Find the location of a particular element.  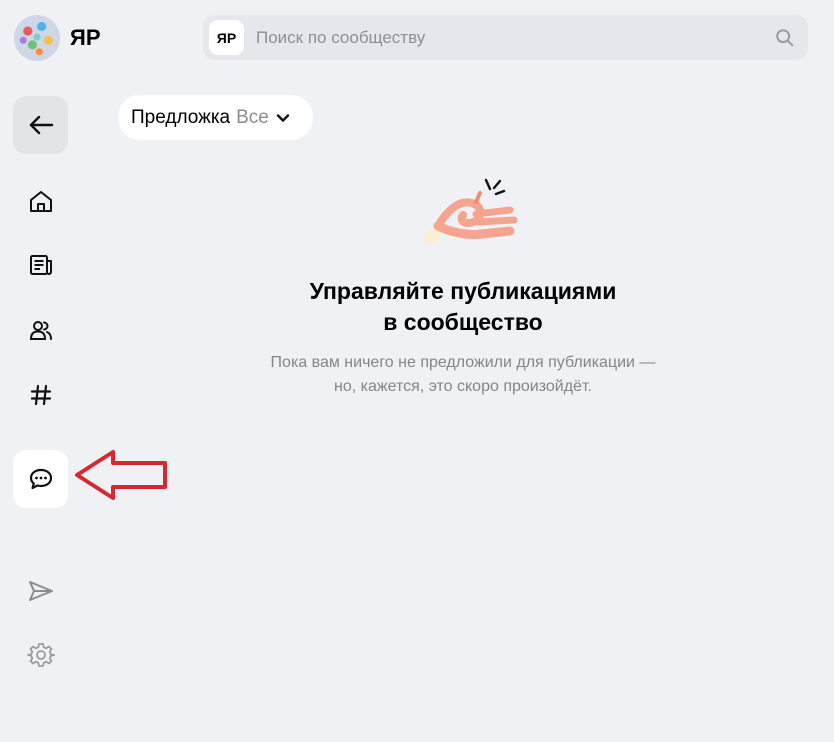

sidebar-item-settings is located at coordinates (40, 655).